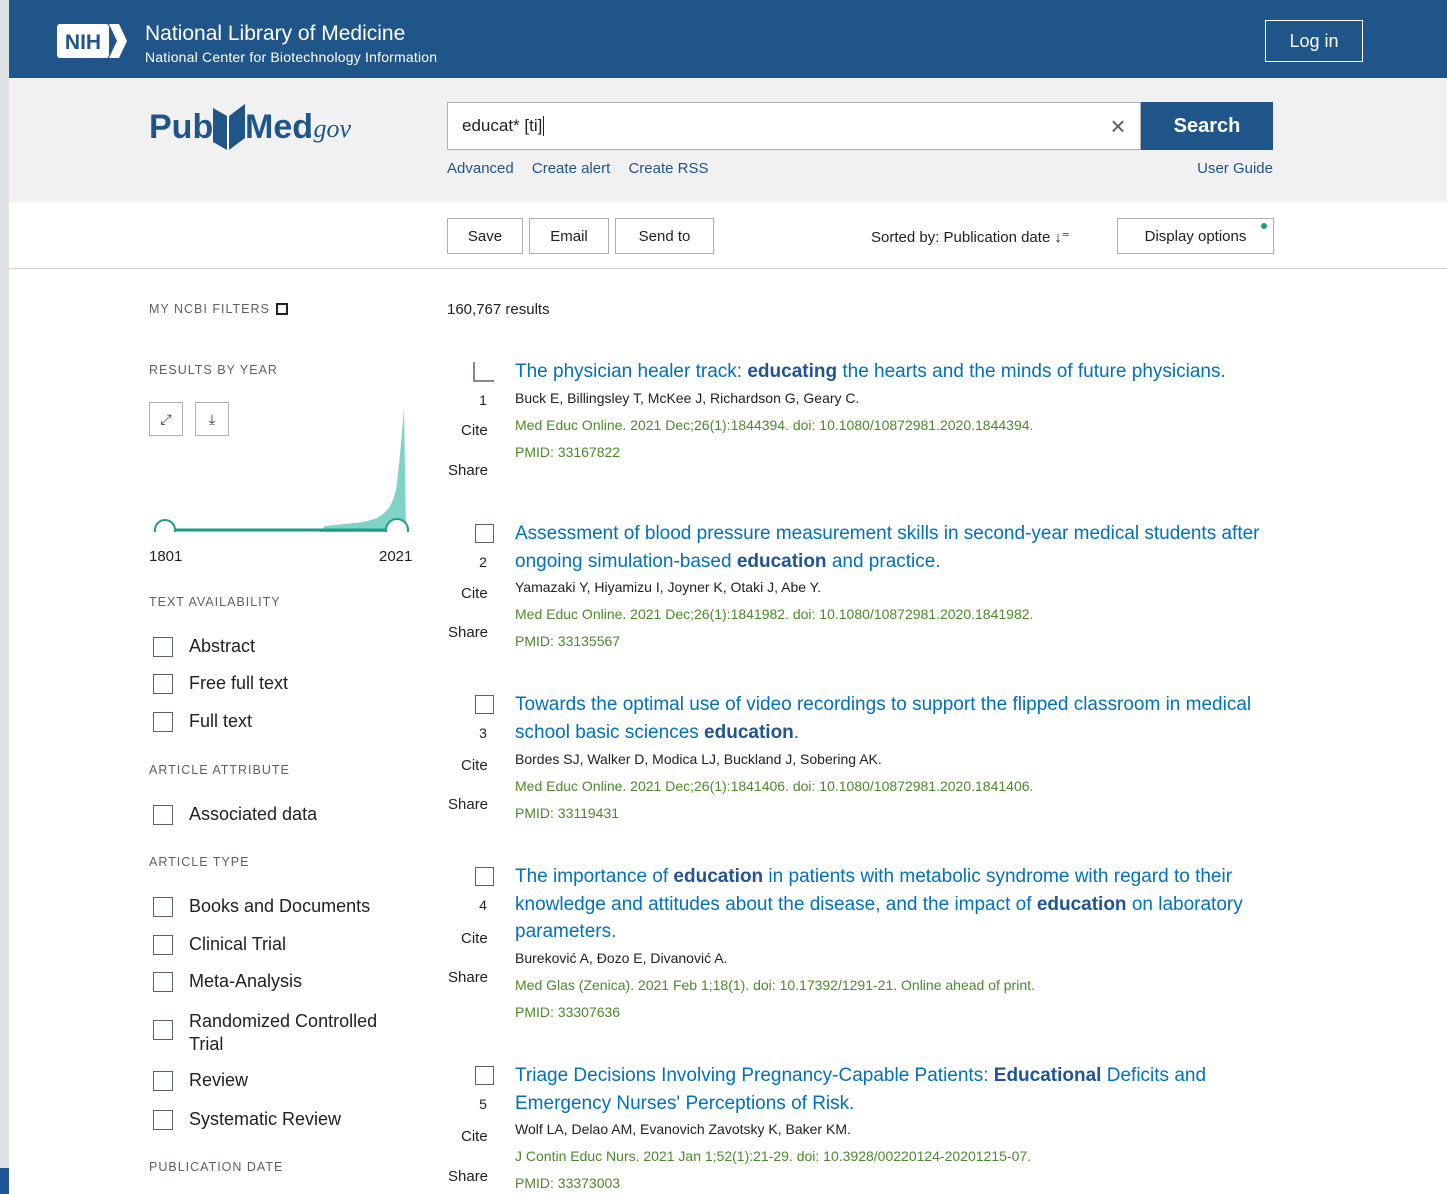  What do you see at coordinates (165, 525) in the screenshot?
I see `year-start-handle` at bounding box center [165, 525].